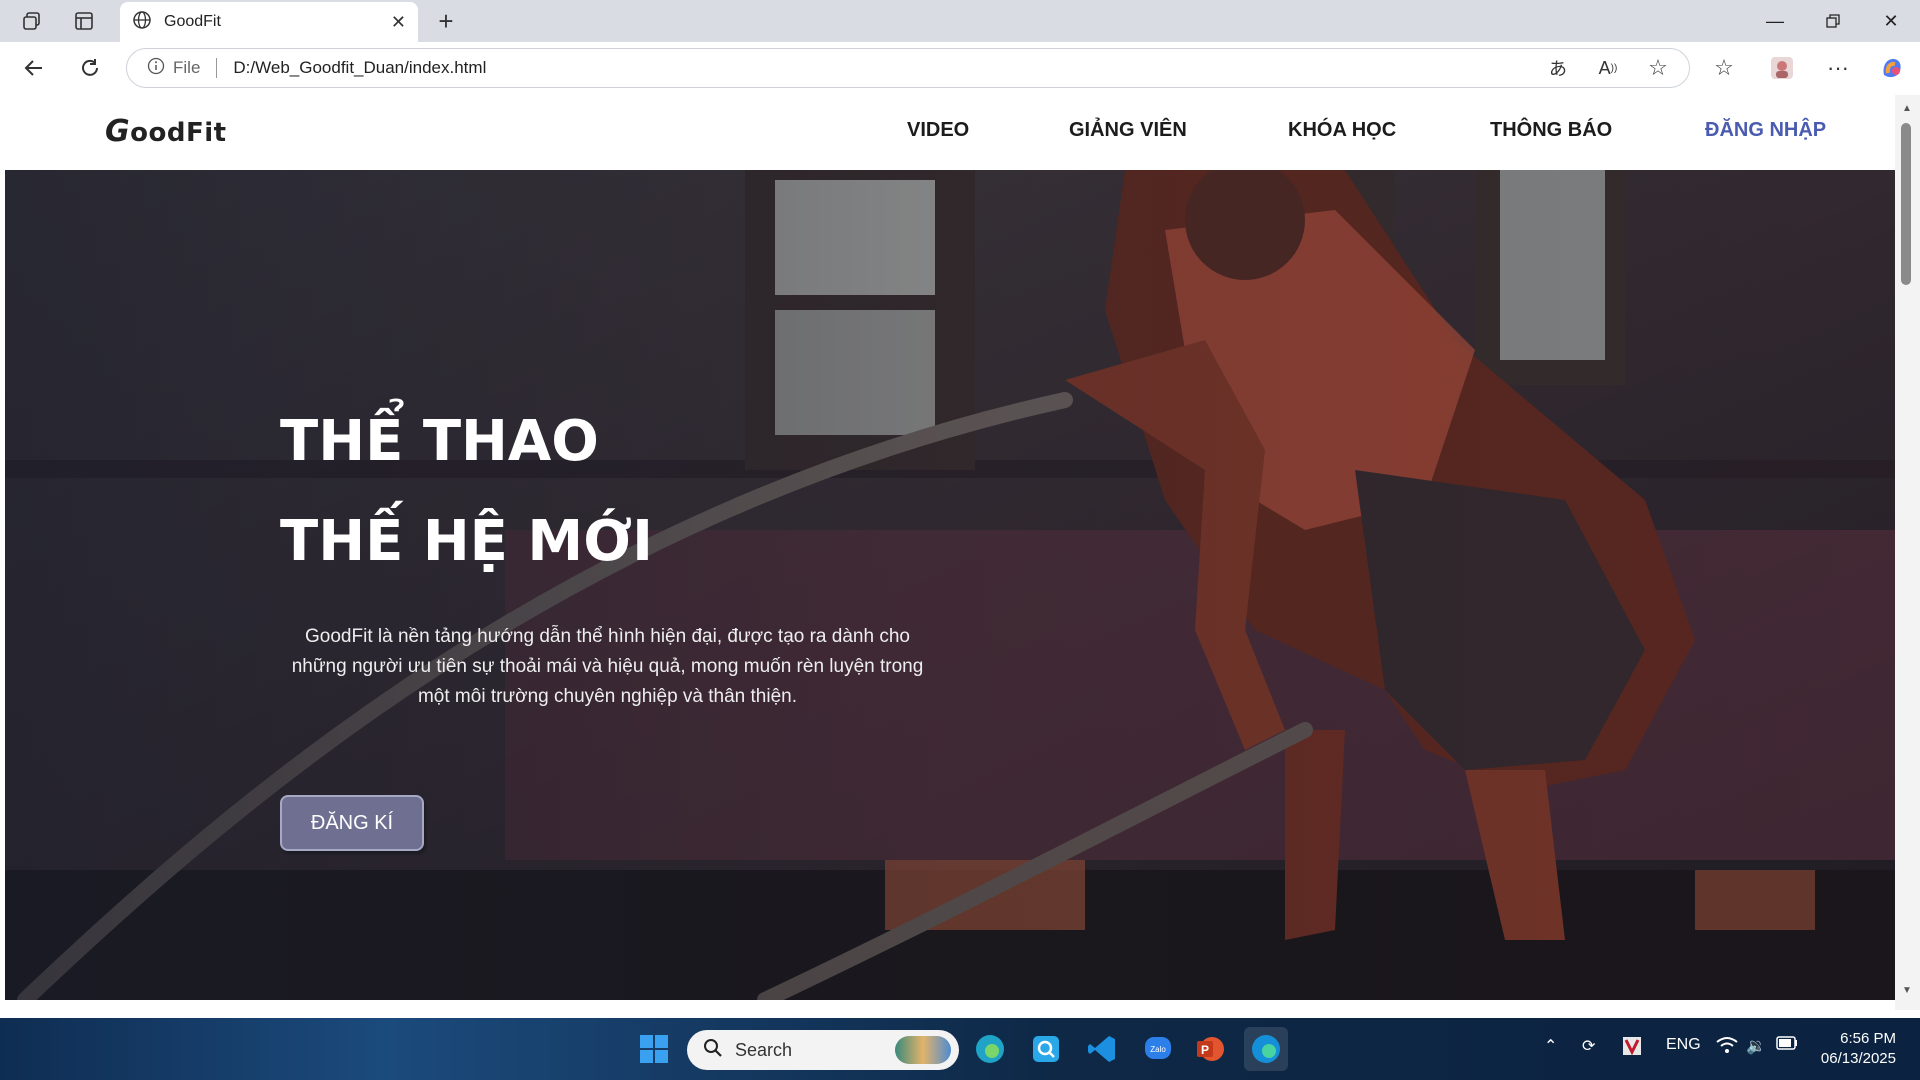 The image size is (1920, 1080). What do you see at coordinates (1551, 130) in the screenshot?
I see `nav-notices: THÔNG BÁO` at bounding box center [1551, 130].